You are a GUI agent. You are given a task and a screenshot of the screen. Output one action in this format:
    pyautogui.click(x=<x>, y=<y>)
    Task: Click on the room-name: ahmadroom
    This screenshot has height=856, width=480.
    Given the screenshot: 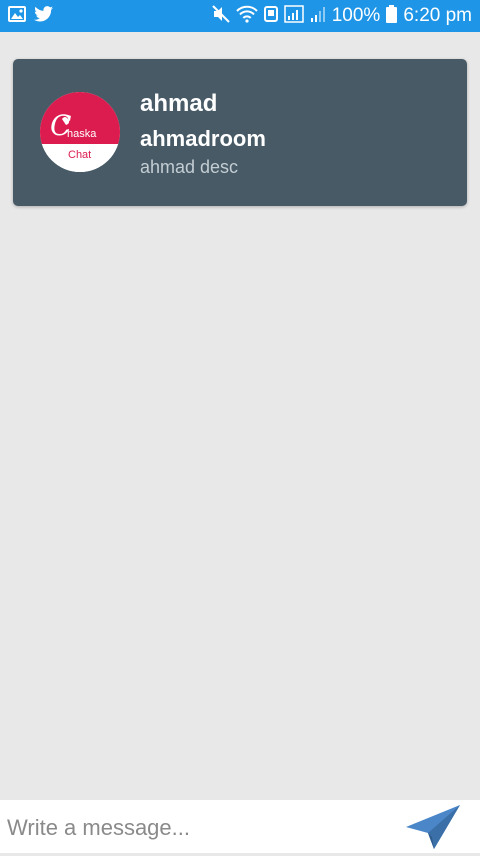 What is the action you would take?
    pyautogui.click(x=203, y=138)
    